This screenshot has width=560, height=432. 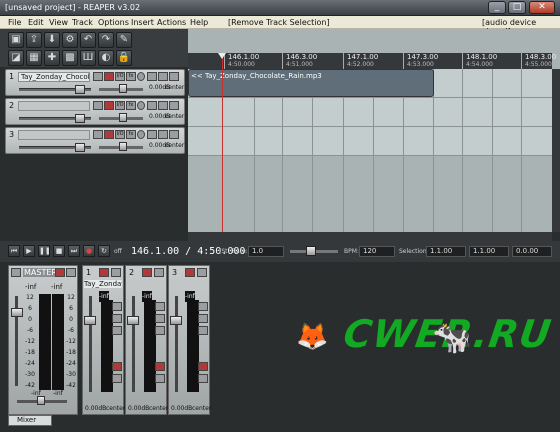 What do you see at coordinates (199, 22) in the screenshot?
I see `menu-help: Help` at bounding box center [199, 22].